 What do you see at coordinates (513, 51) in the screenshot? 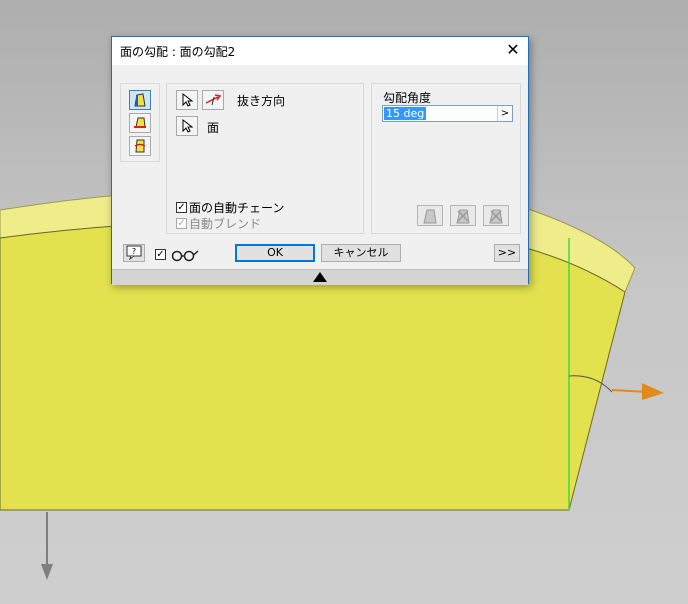
I see `close-button: ✕` at bounding box center [513, 51].